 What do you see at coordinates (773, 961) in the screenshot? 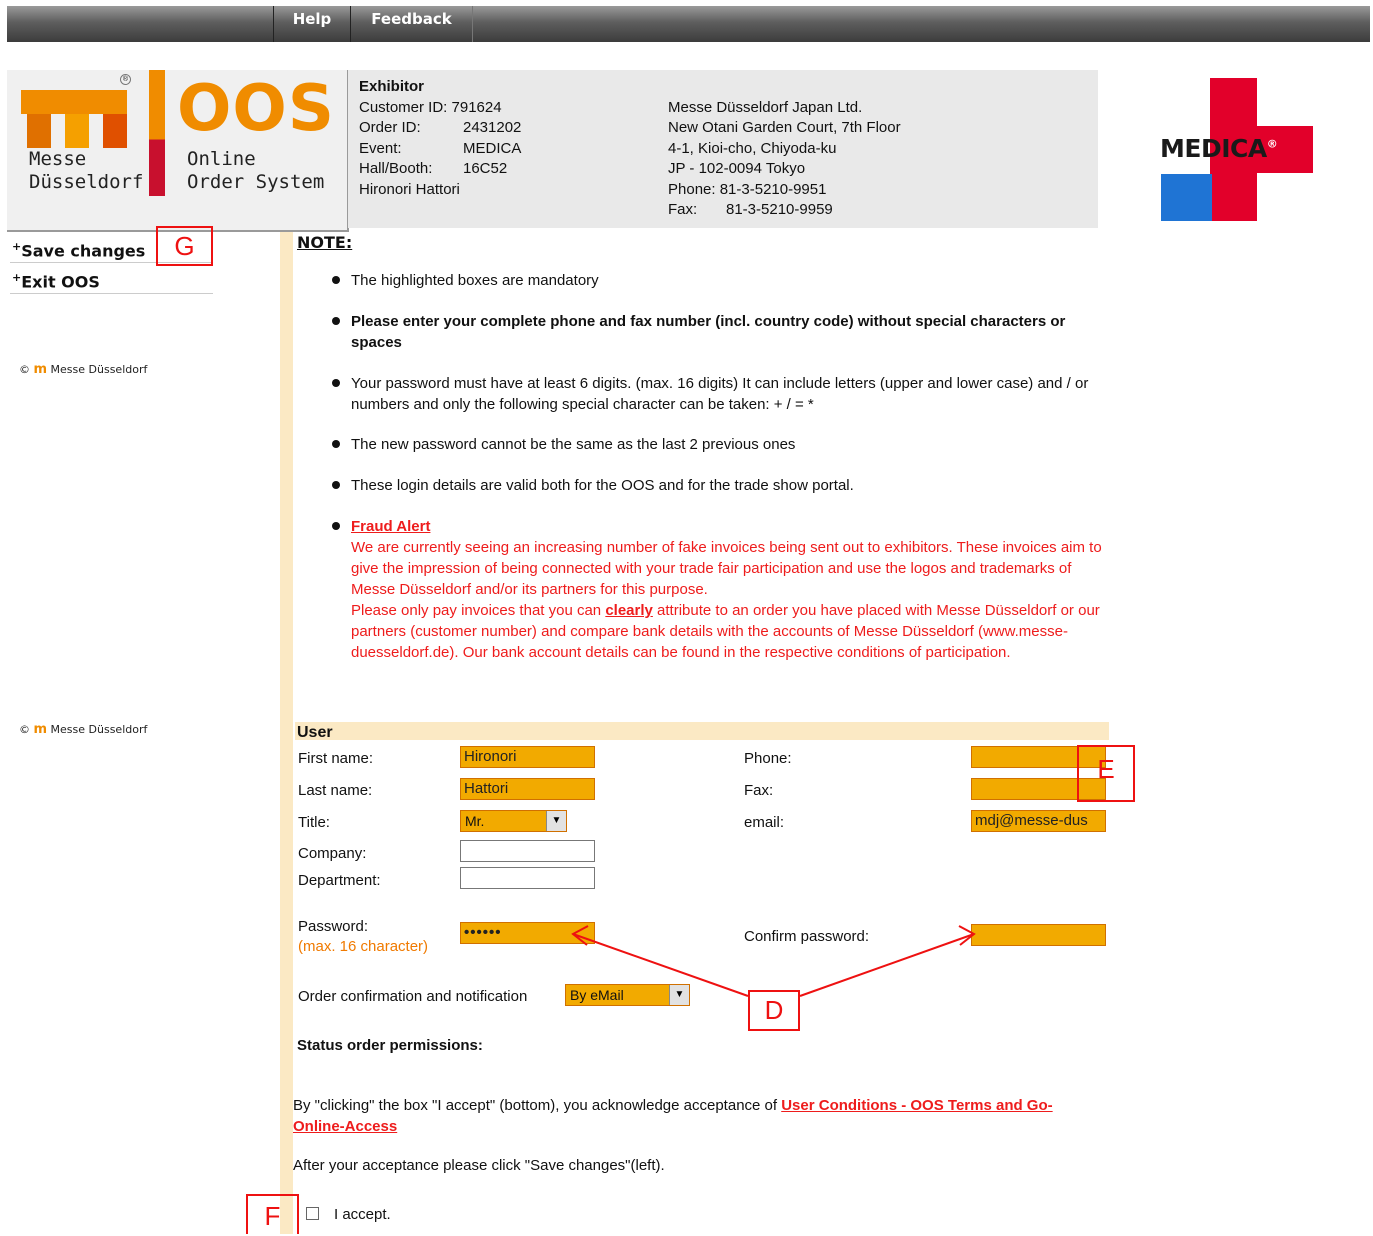
I see `annotation-arrows` at bounding box center [773, 961].